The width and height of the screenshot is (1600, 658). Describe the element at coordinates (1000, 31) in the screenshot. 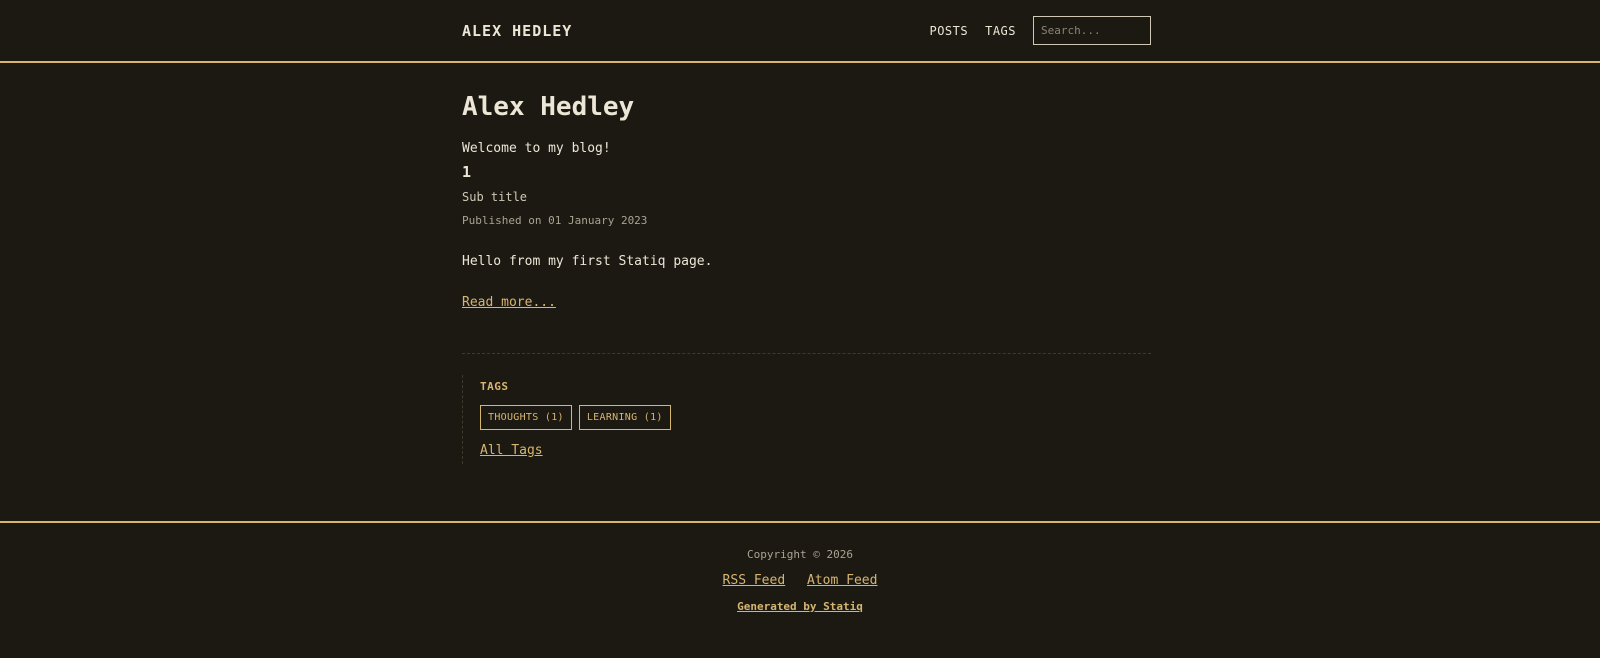

I see `nav-tags-link: TAGS` at that location.